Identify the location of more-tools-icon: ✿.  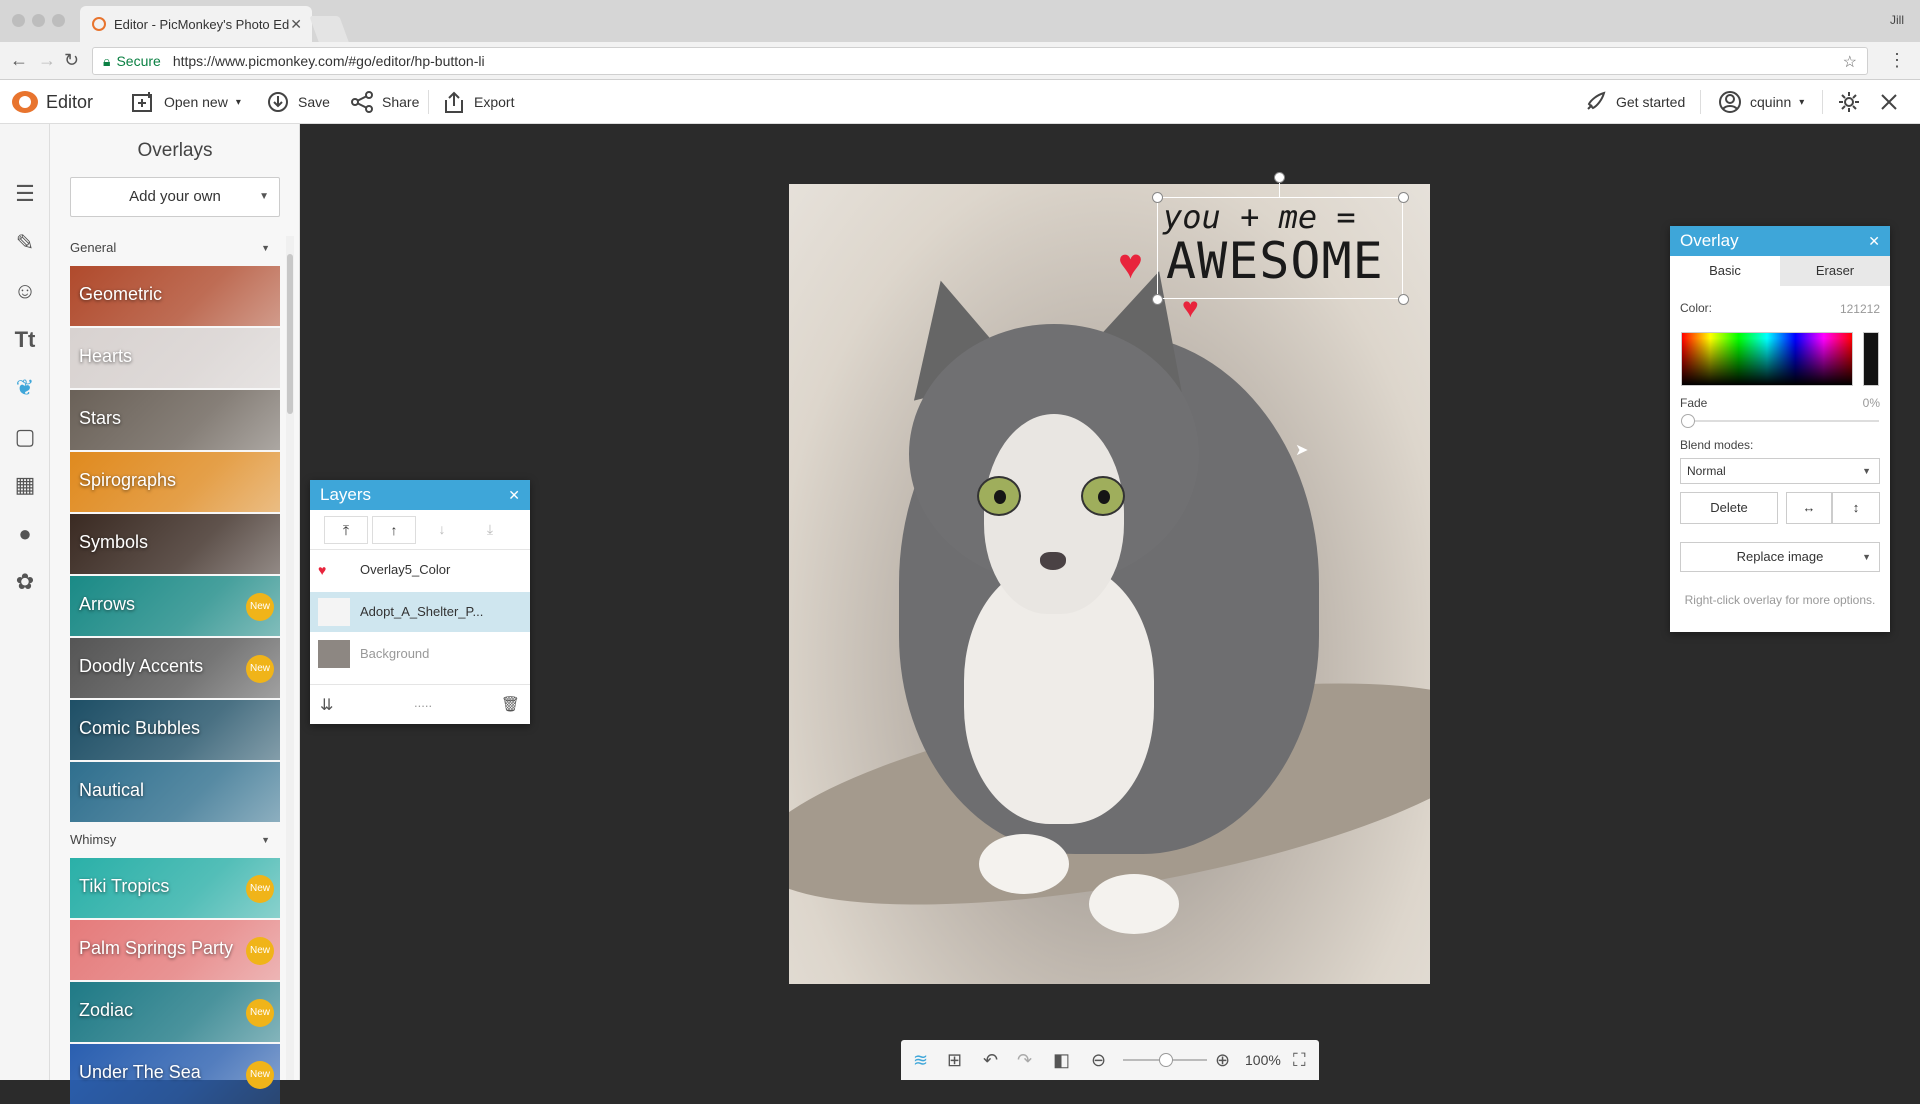
(25, 582).